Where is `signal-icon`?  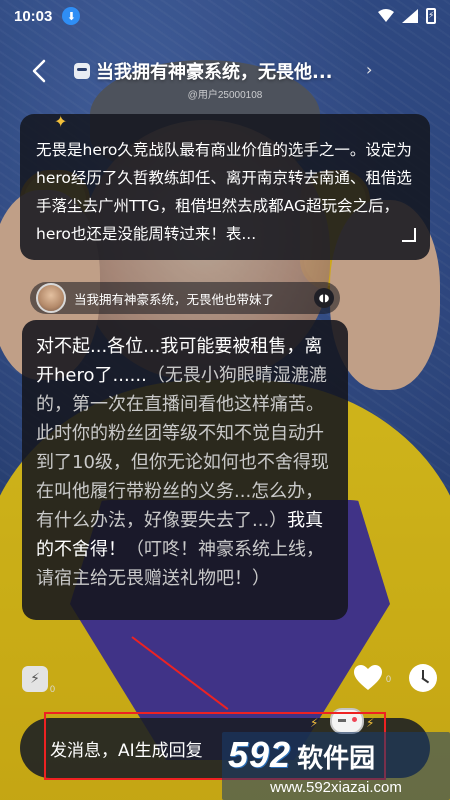
signal-icon is located at coordinates (410, 16).